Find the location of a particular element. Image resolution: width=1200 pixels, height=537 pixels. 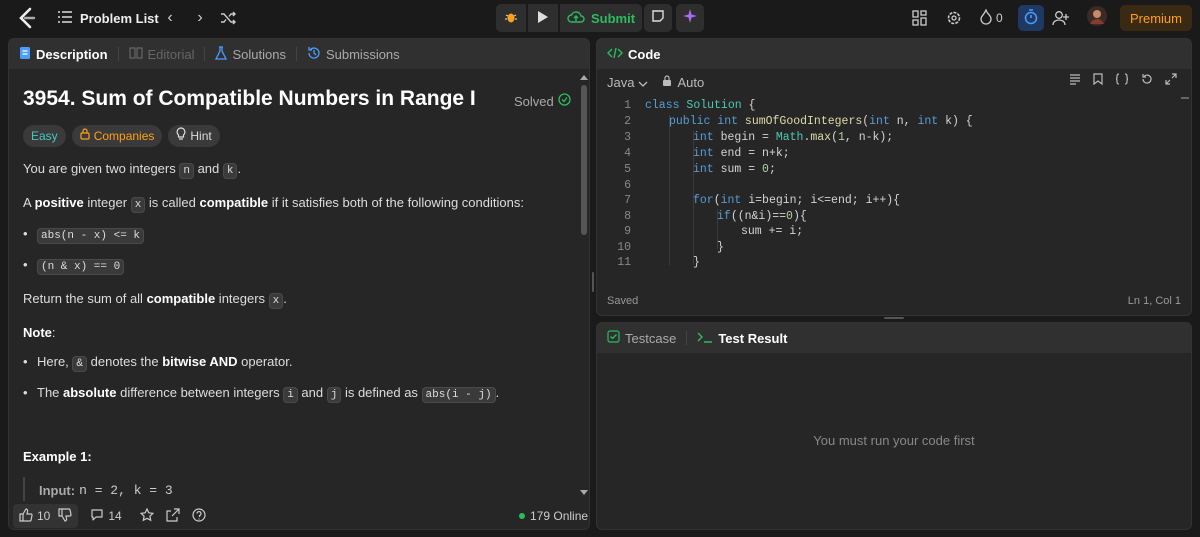

run-button is located at coordinates (543, 18).